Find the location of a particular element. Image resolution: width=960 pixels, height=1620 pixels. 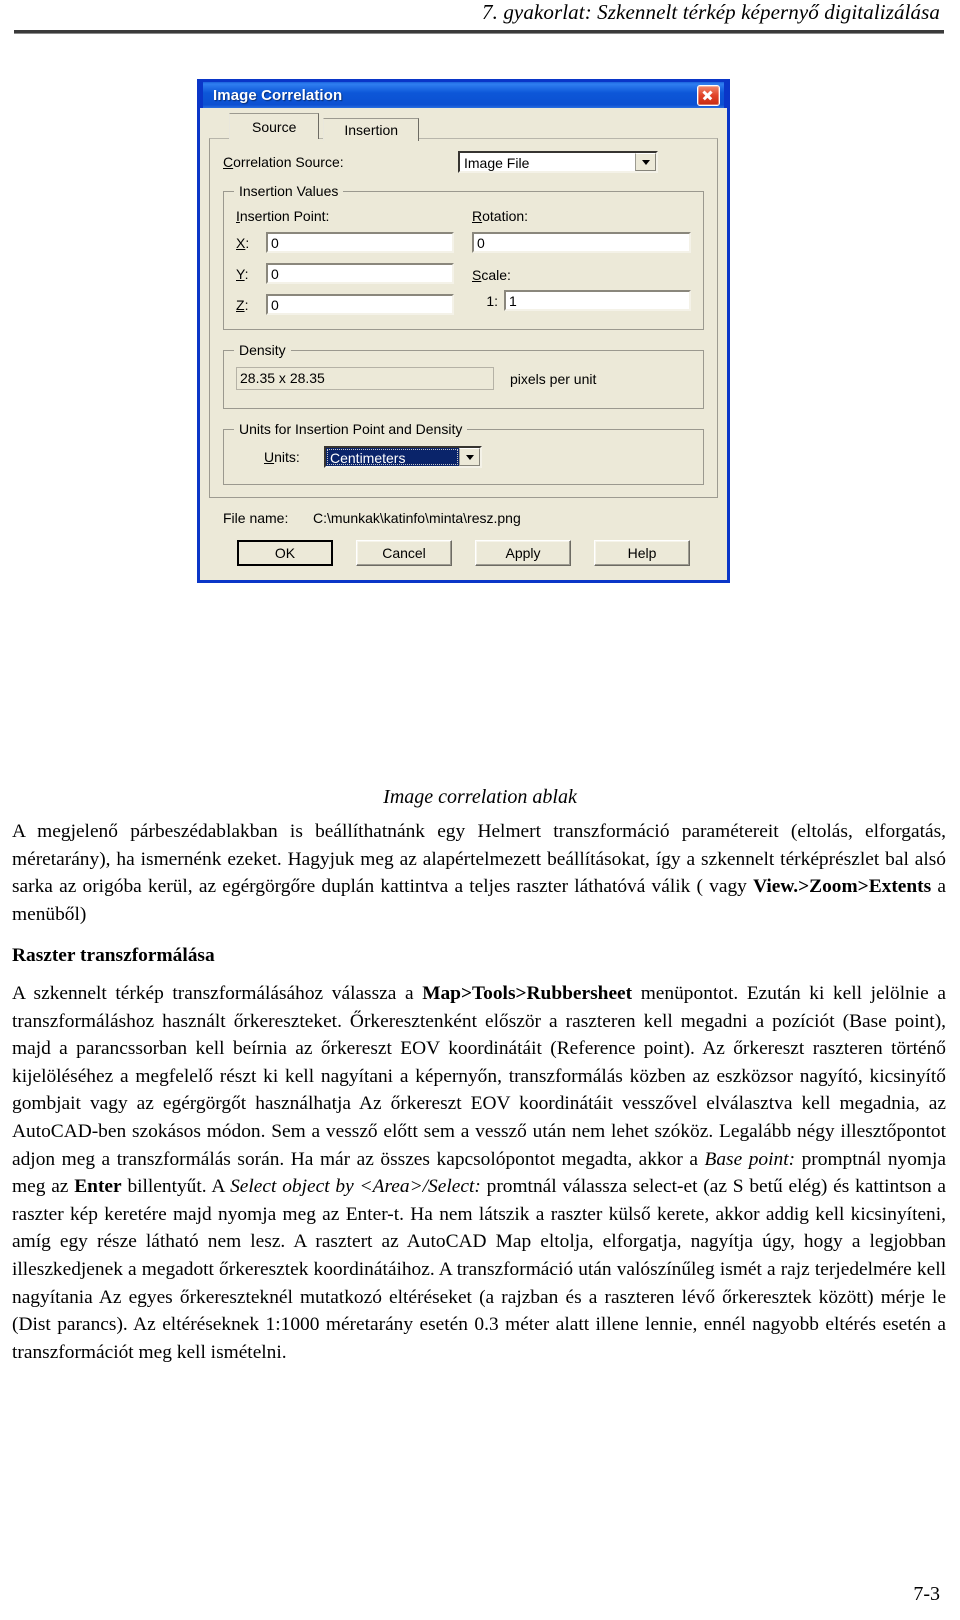

rotation-input: 0 is located at coordinates (581, 242).